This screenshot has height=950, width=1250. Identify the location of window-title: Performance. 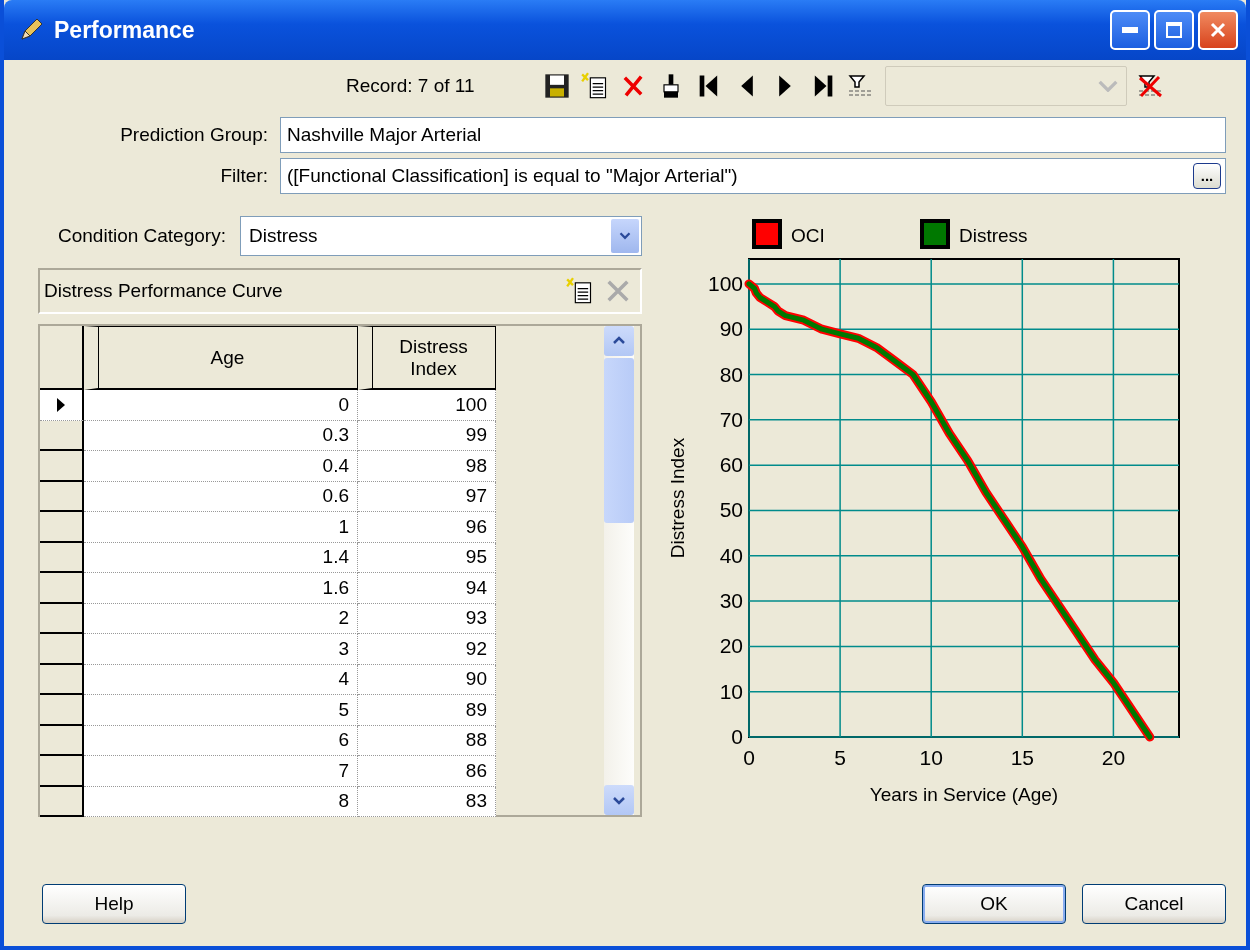
(125, 30).